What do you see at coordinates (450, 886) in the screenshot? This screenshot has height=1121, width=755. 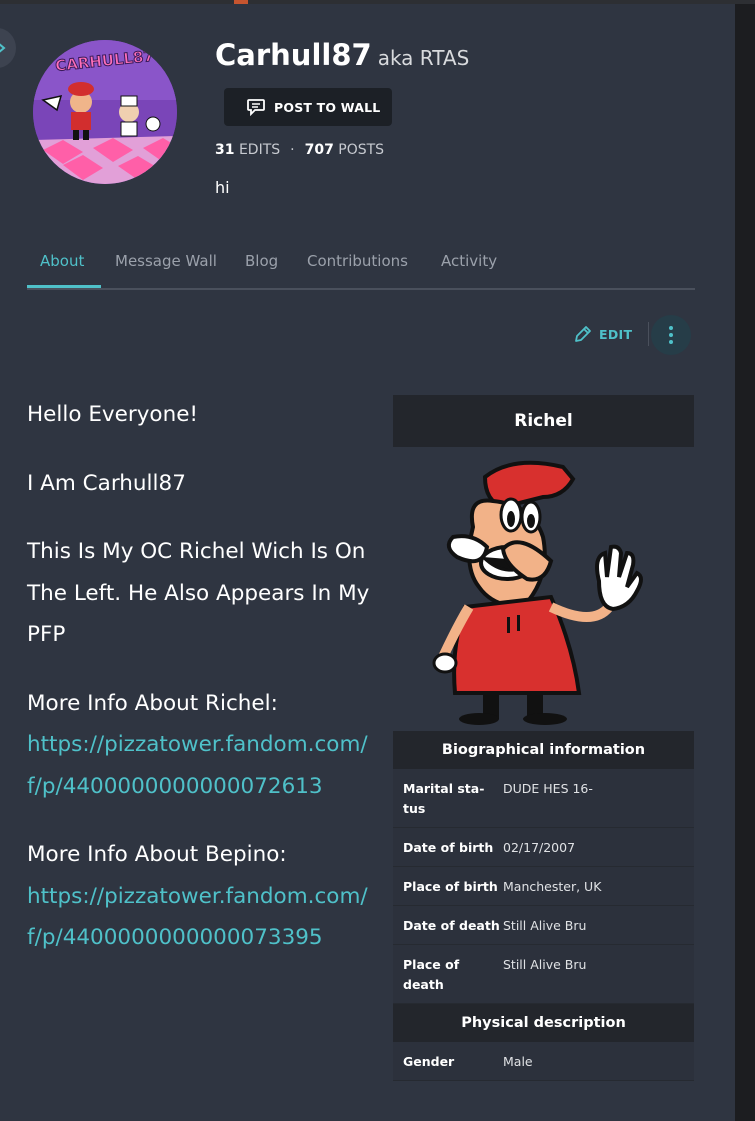 I see `place-of-birth-label: Place of birth` at bounding box center [450, 886].